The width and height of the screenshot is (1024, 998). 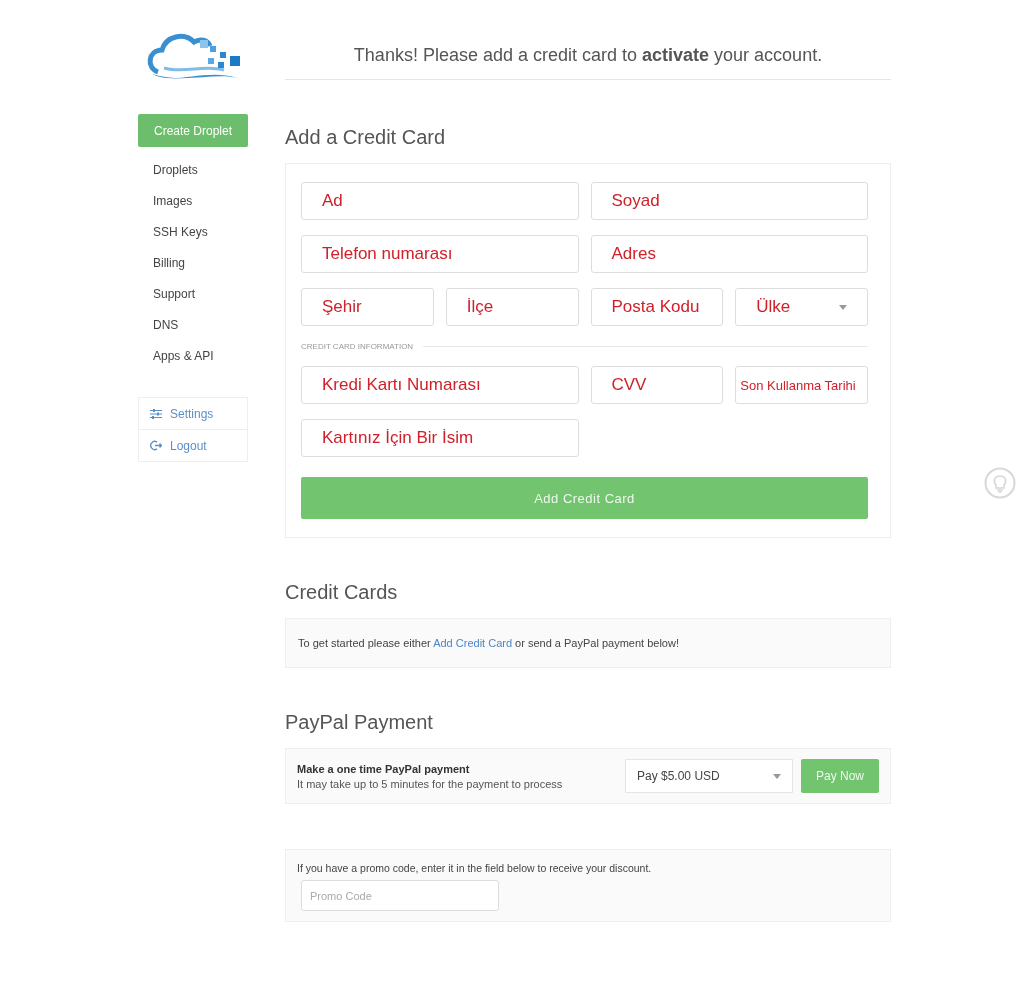 What do you see at coordinates (174, 294) in the screenshot?
I see `nav-link: Support` at bounding box center [174, 294].